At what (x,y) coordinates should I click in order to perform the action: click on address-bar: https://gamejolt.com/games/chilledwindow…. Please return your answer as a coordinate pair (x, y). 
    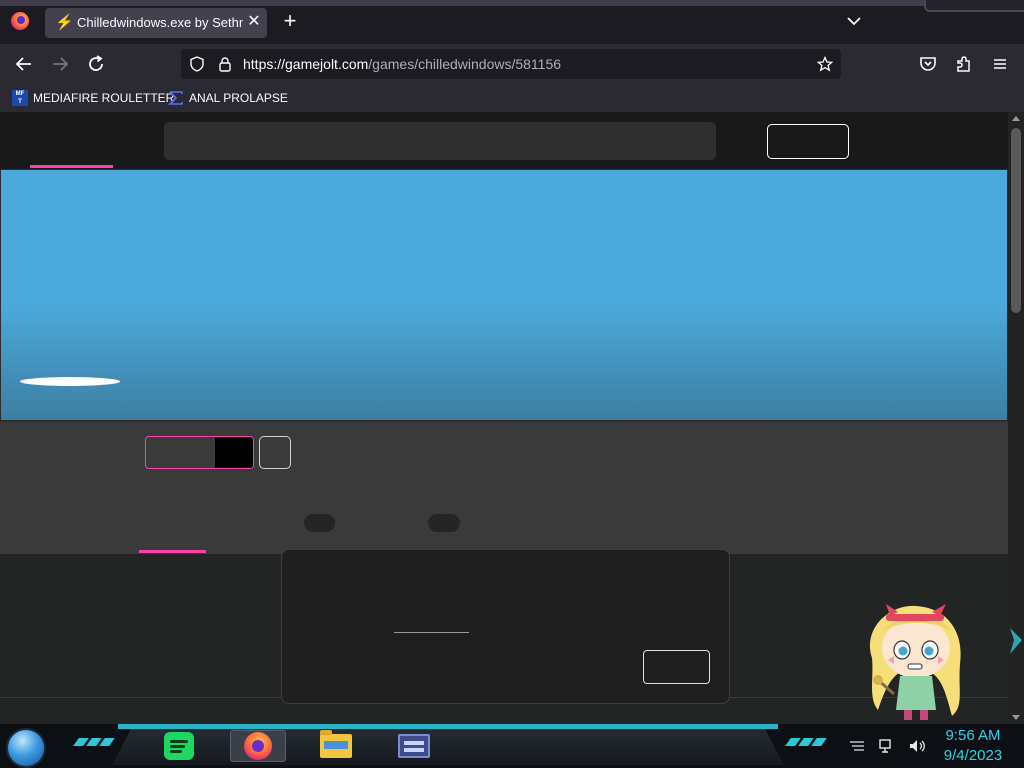
    Looking at the image, I should click on (511, 64).